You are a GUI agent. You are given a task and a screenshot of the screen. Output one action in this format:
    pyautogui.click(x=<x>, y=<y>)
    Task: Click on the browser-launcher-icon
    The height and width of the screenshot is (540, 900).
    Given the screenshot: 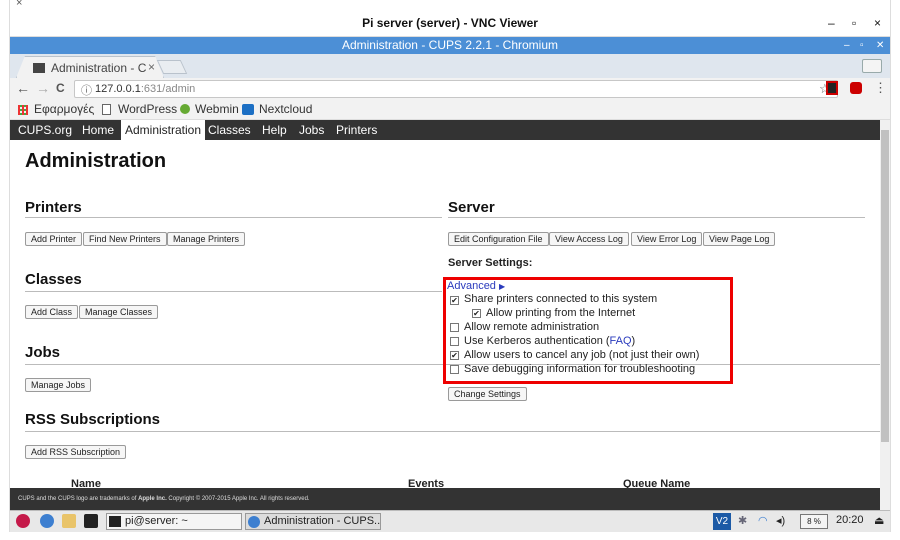 What is the action you would take?
    pyautogui.click(x=47, y=521)
    